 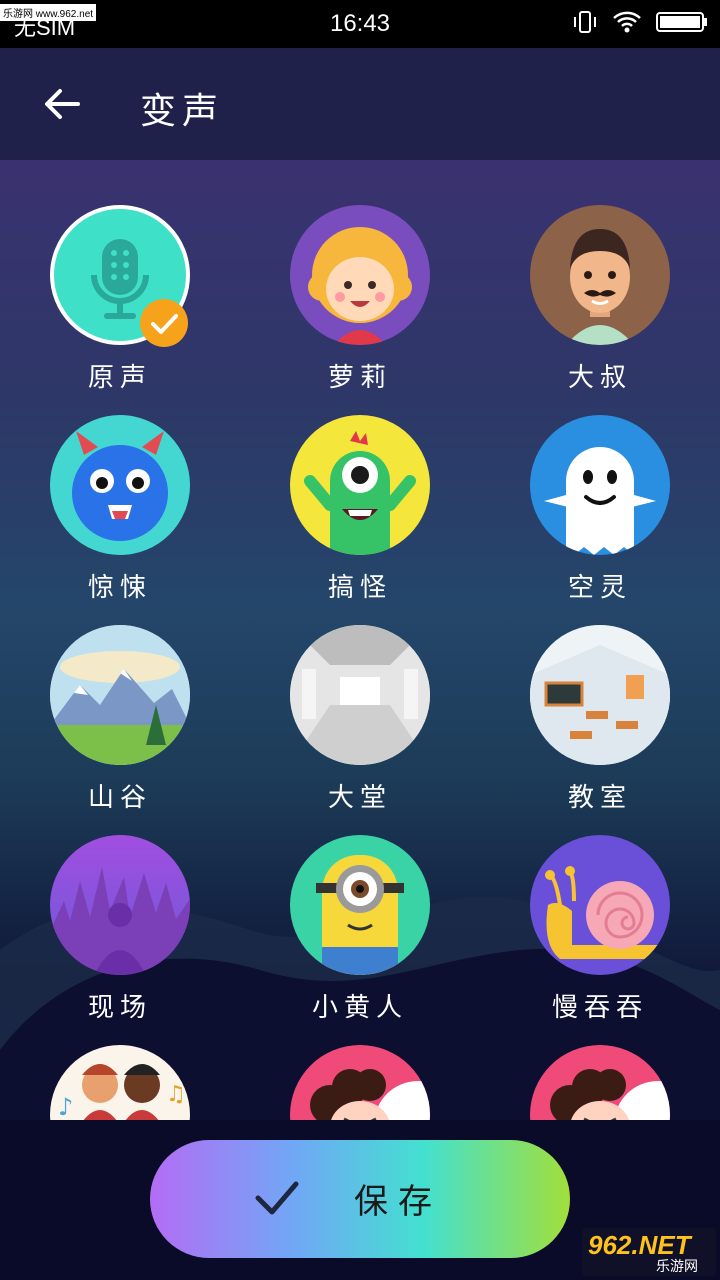 What do you see at coordinates (62, 104) in the screenshot?
I see `back-arrow-icon` at bounding box center [62, 104].